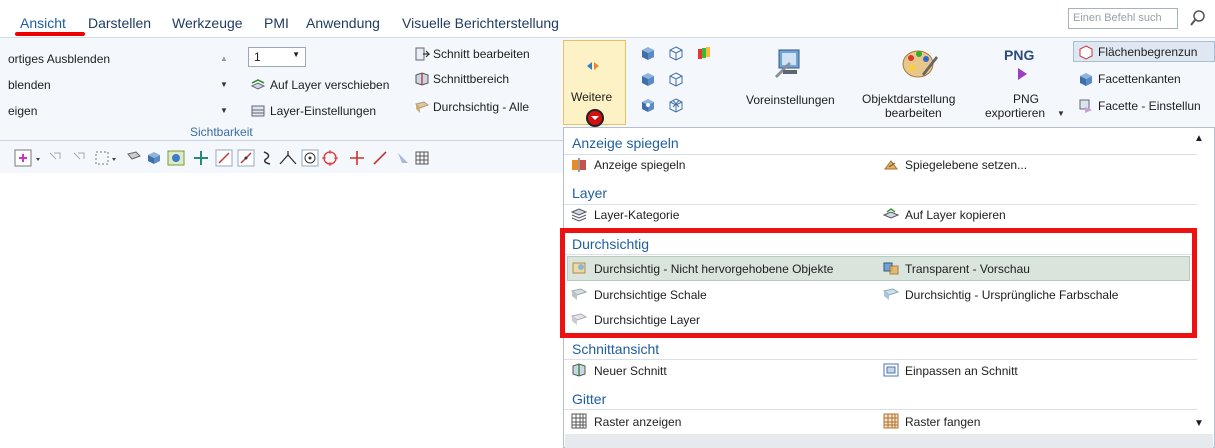 The width and height of the screenshot is (1215, 448). What do you see at coordinates (286, 158) in the screenshot?
I see `selection-toolbar-icons` at bounding box center [286, 158].